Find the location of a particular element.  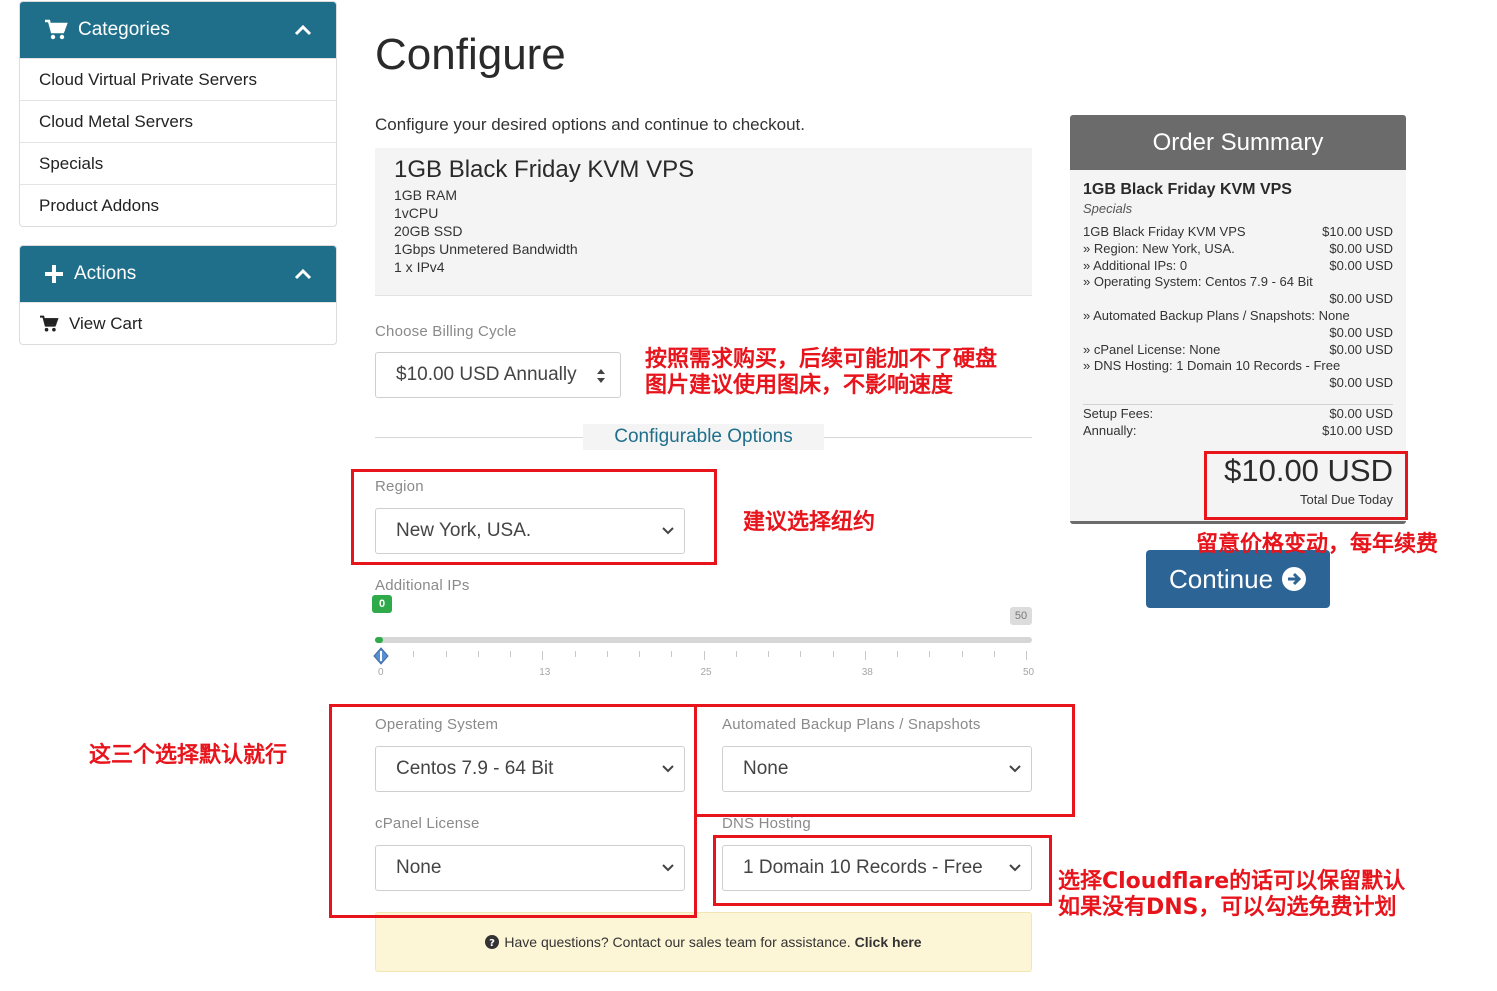

summary-line-label: » Region: New York, USA. is located at coordinates (1159, 248).